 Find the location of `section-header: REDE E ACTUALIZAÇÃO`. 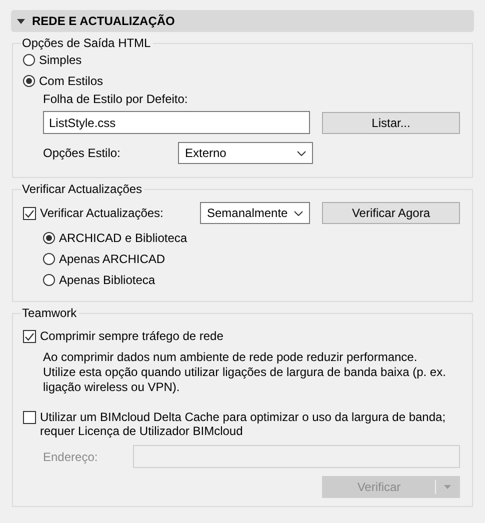

section-header: REDE E ACTUALIZAÇÃO is located at coordinates (242, 21).